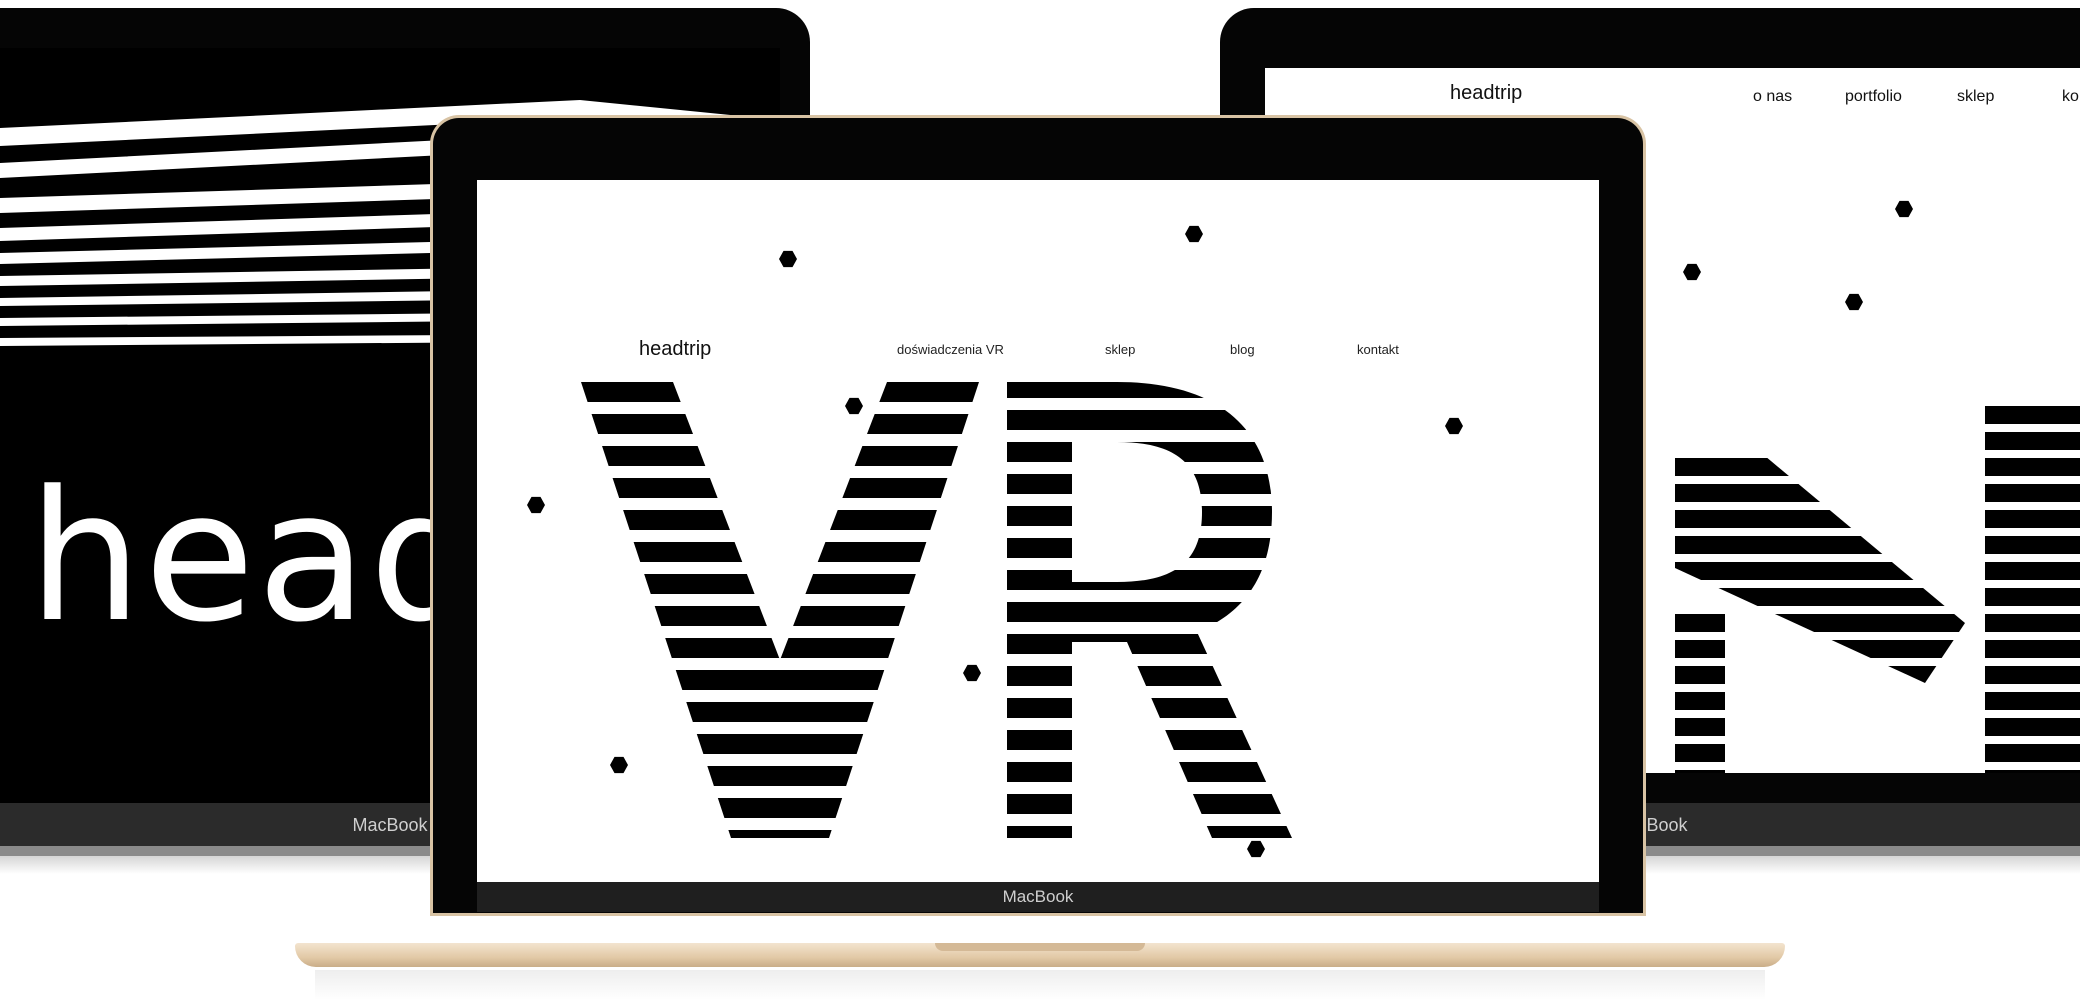  I want to click on center-laptop-bottom-bar: MacBook, so click(1038, 897).